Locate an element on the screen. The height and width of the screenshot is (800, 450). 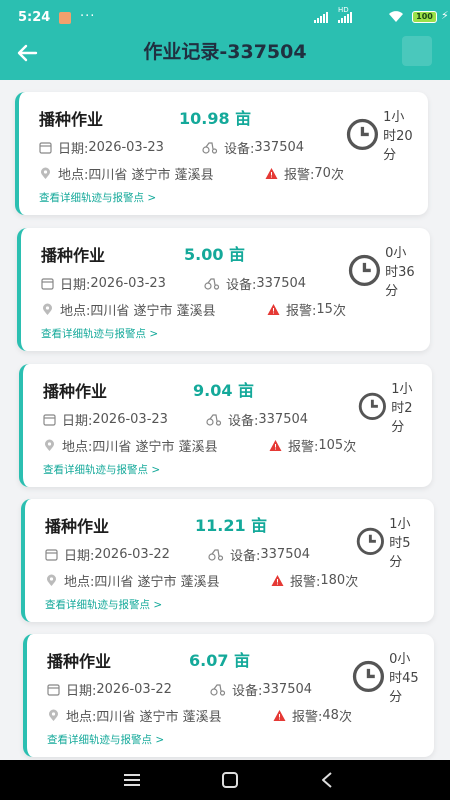
record-duration: 1小时20分 is located at coordinates (380, 134).